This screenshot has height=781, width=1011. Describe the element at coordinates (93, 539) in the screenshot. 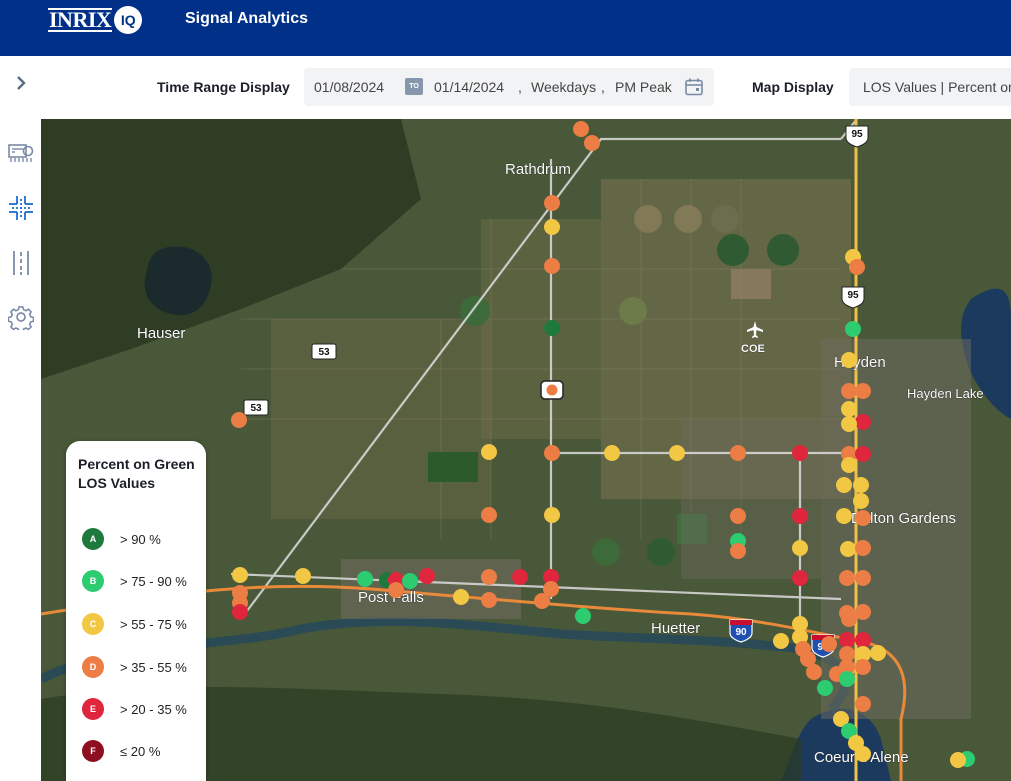

I see `los-grade-badge: A` at that location.